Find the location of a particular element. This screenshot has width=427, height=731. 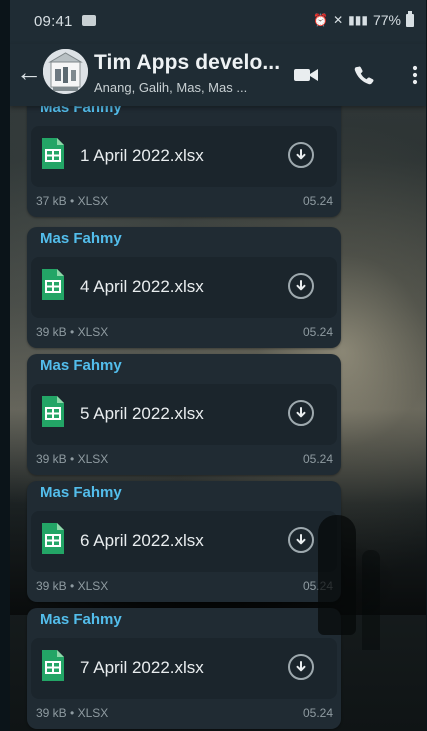

screenshot-icon is located at coordinates (89, 20).